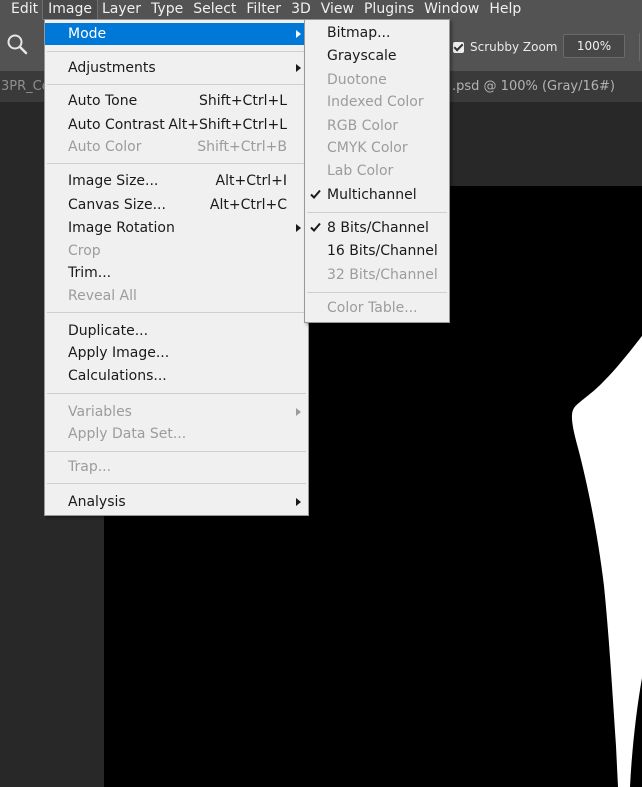  Describe the element at coordinates (389, 9) in the screenshot. I see `menu-plugins: Plugins` at that location.